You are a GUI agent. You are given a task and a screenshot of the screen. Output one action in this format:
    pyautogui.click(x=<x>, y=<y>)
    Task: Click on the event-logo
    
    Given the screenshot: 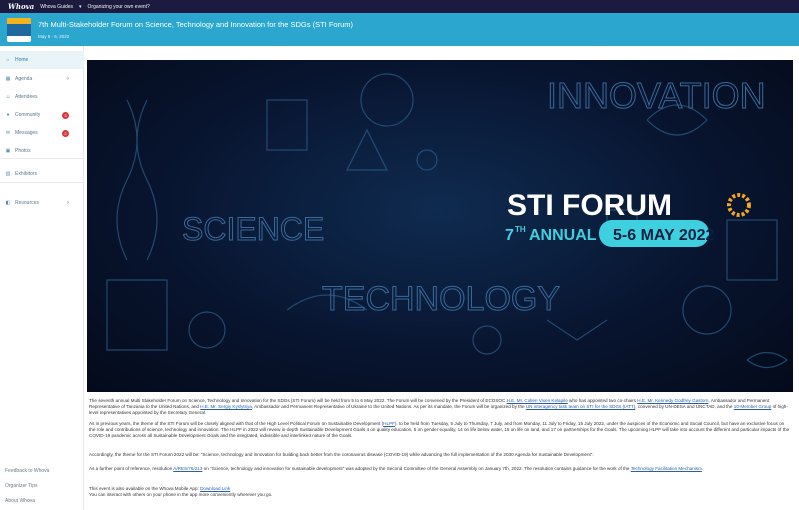 What is the action you would take?
    pyautogui.click(x=19, y=30)
    